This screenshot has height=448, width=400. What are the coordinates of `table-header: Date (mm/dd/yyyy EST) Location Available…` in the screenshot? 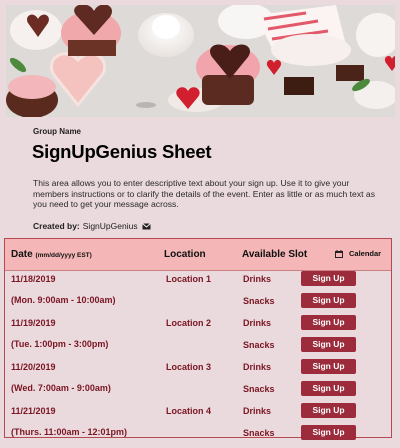 It's located at (198, 255).